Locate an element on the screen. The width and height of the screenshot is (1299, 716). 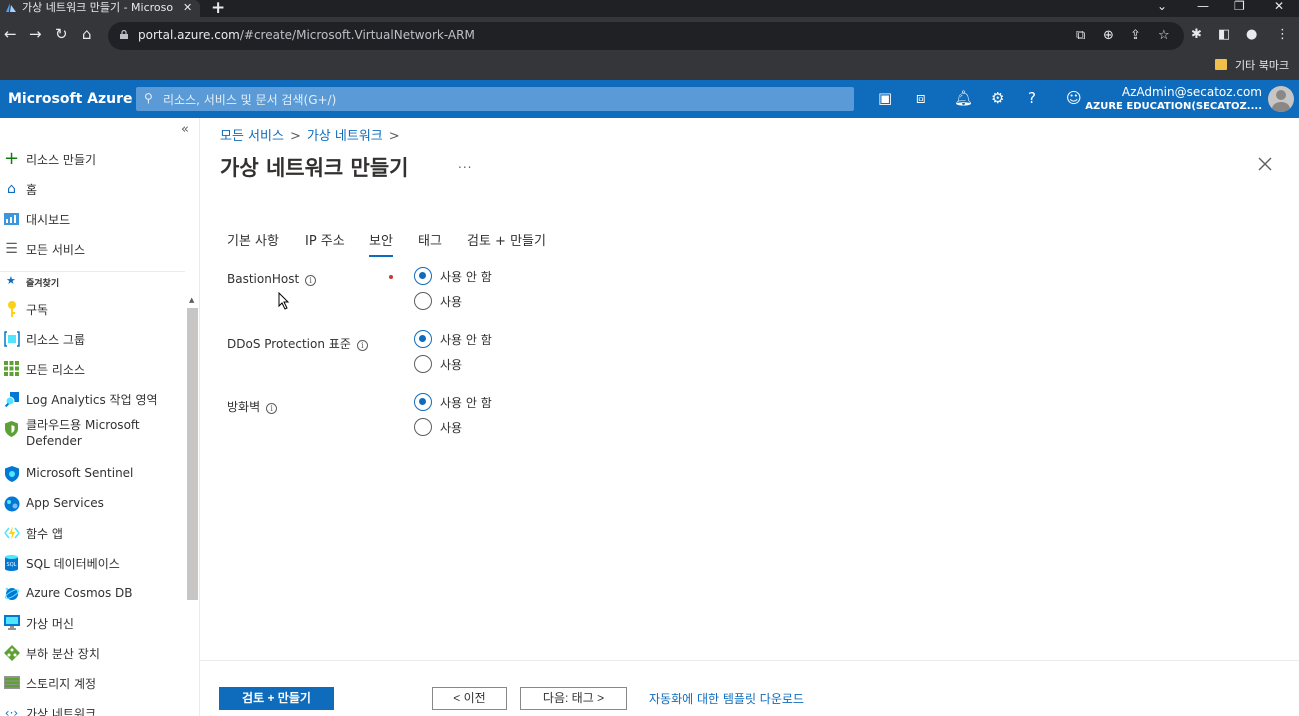
mouse-cursor-icon is located at coordinates (284, 301).